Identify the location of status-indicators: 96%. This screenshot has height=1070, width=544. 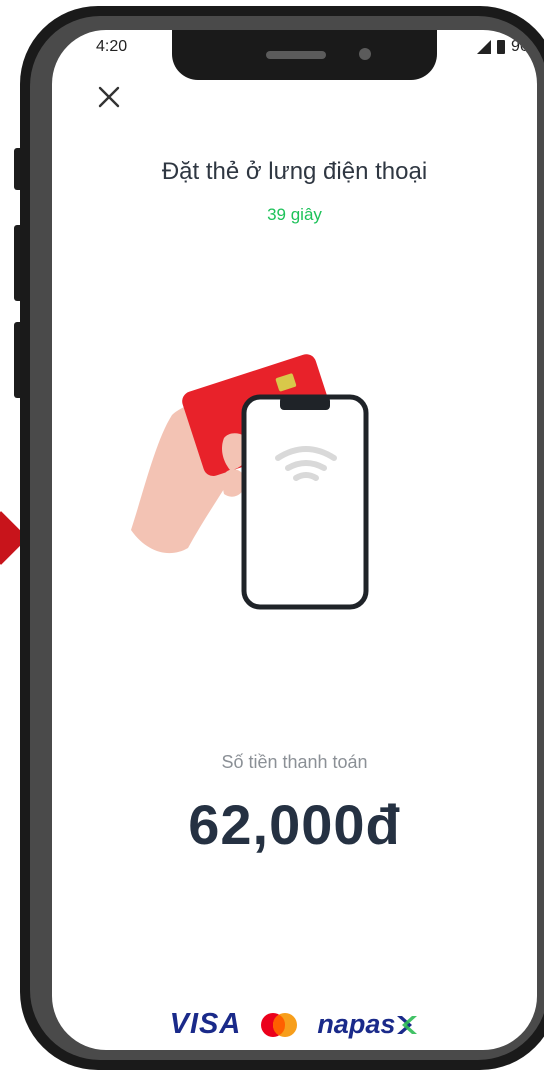
(506, 47).